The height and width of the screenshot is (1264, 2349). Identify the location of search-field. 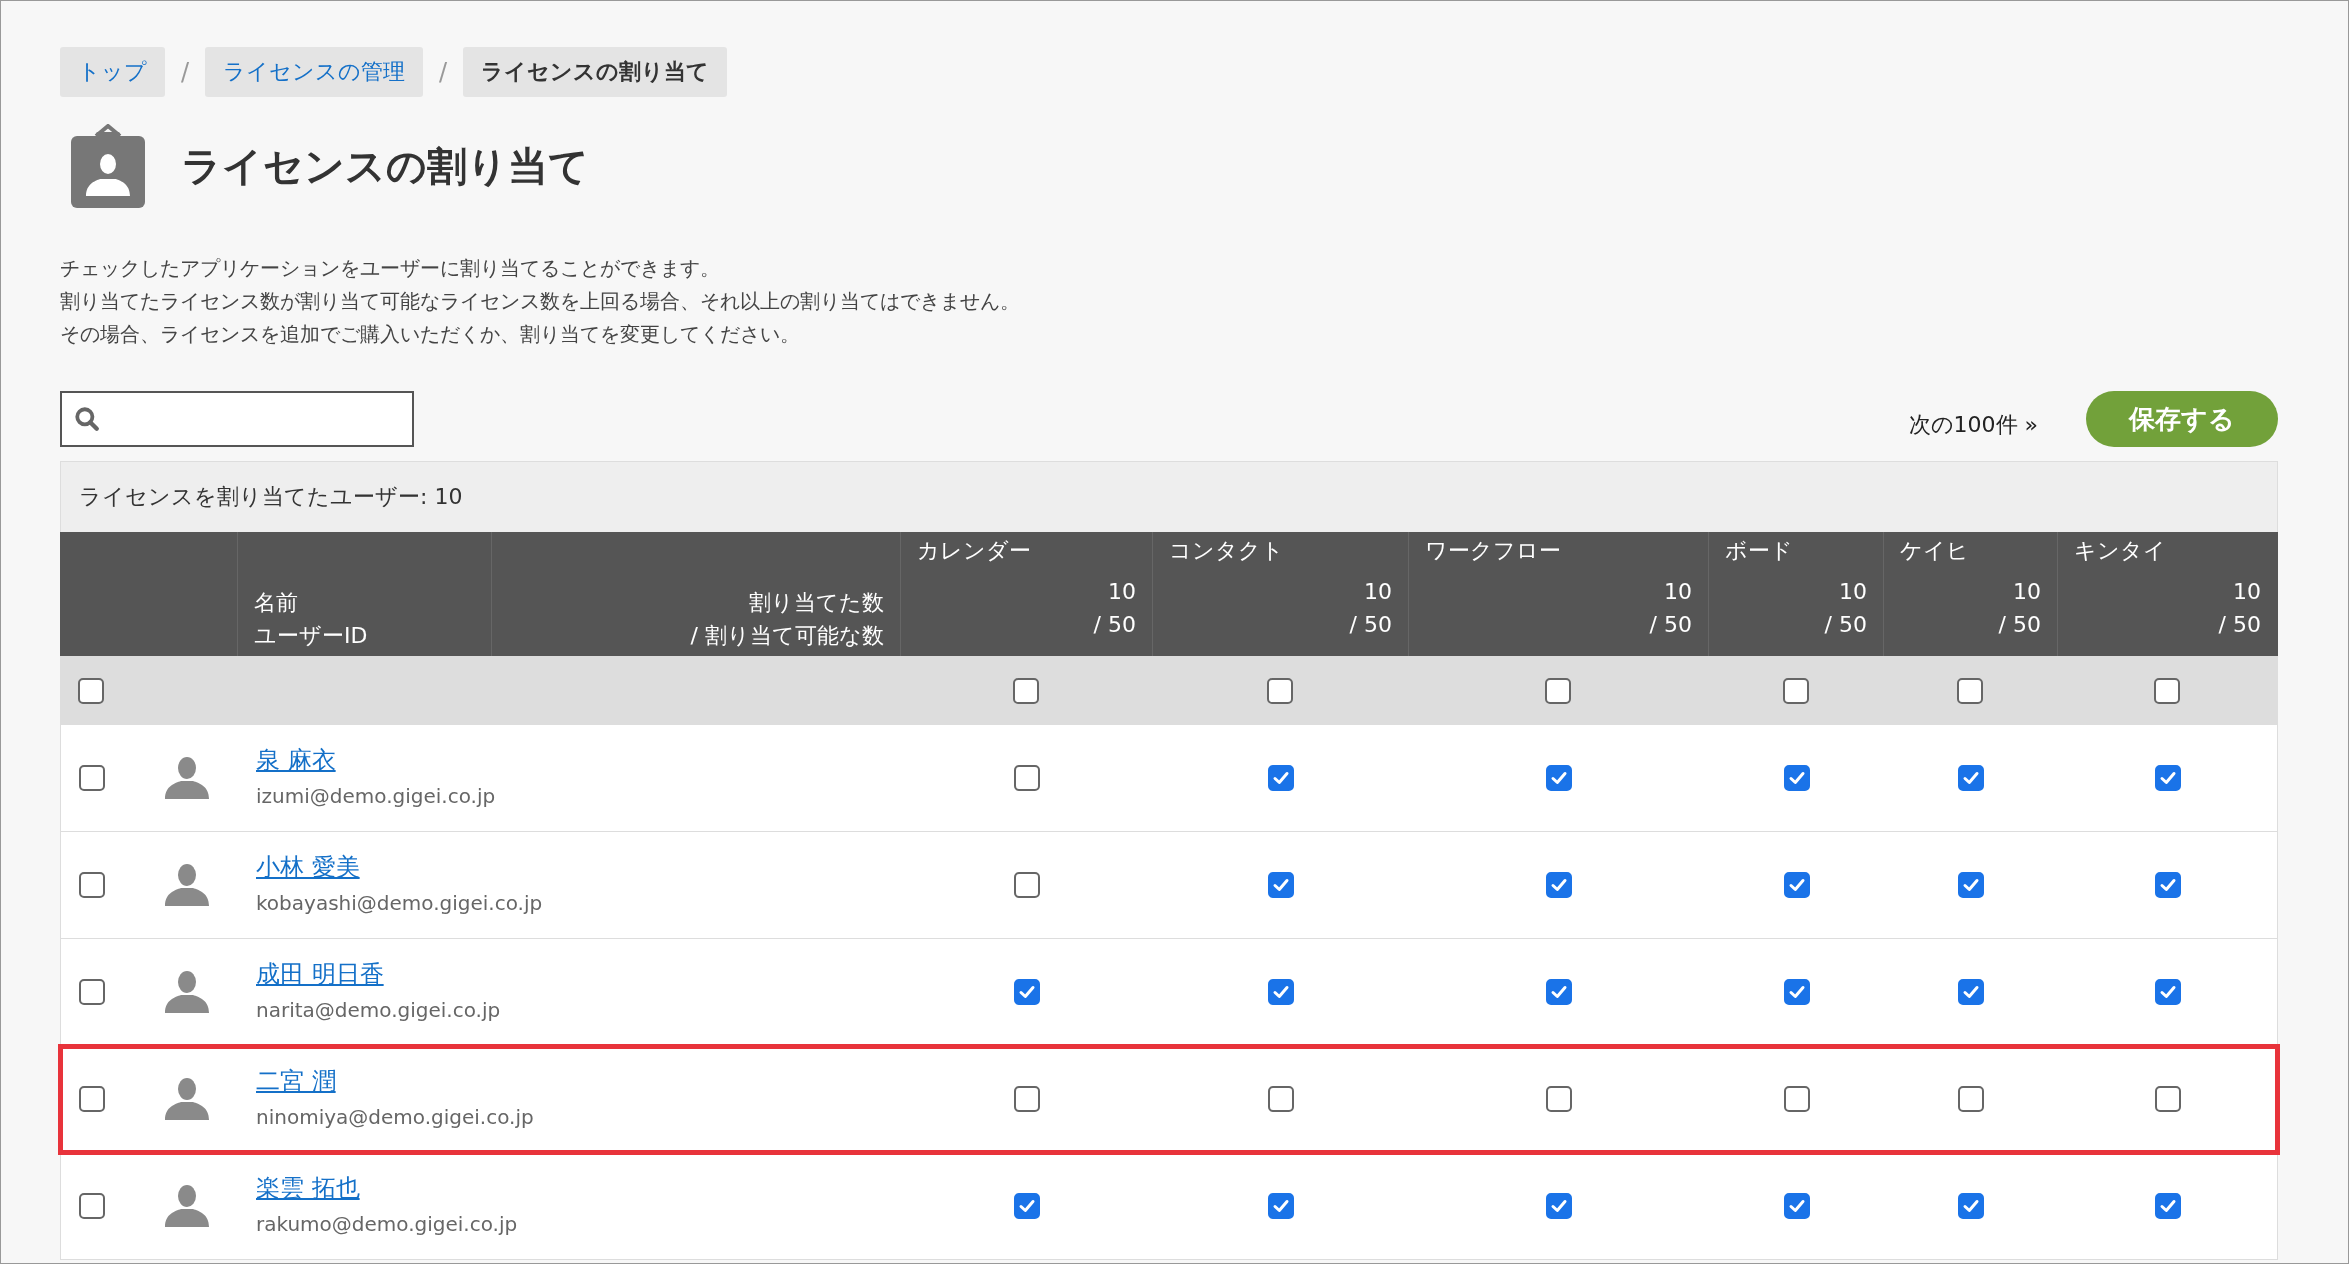
(237, 419).